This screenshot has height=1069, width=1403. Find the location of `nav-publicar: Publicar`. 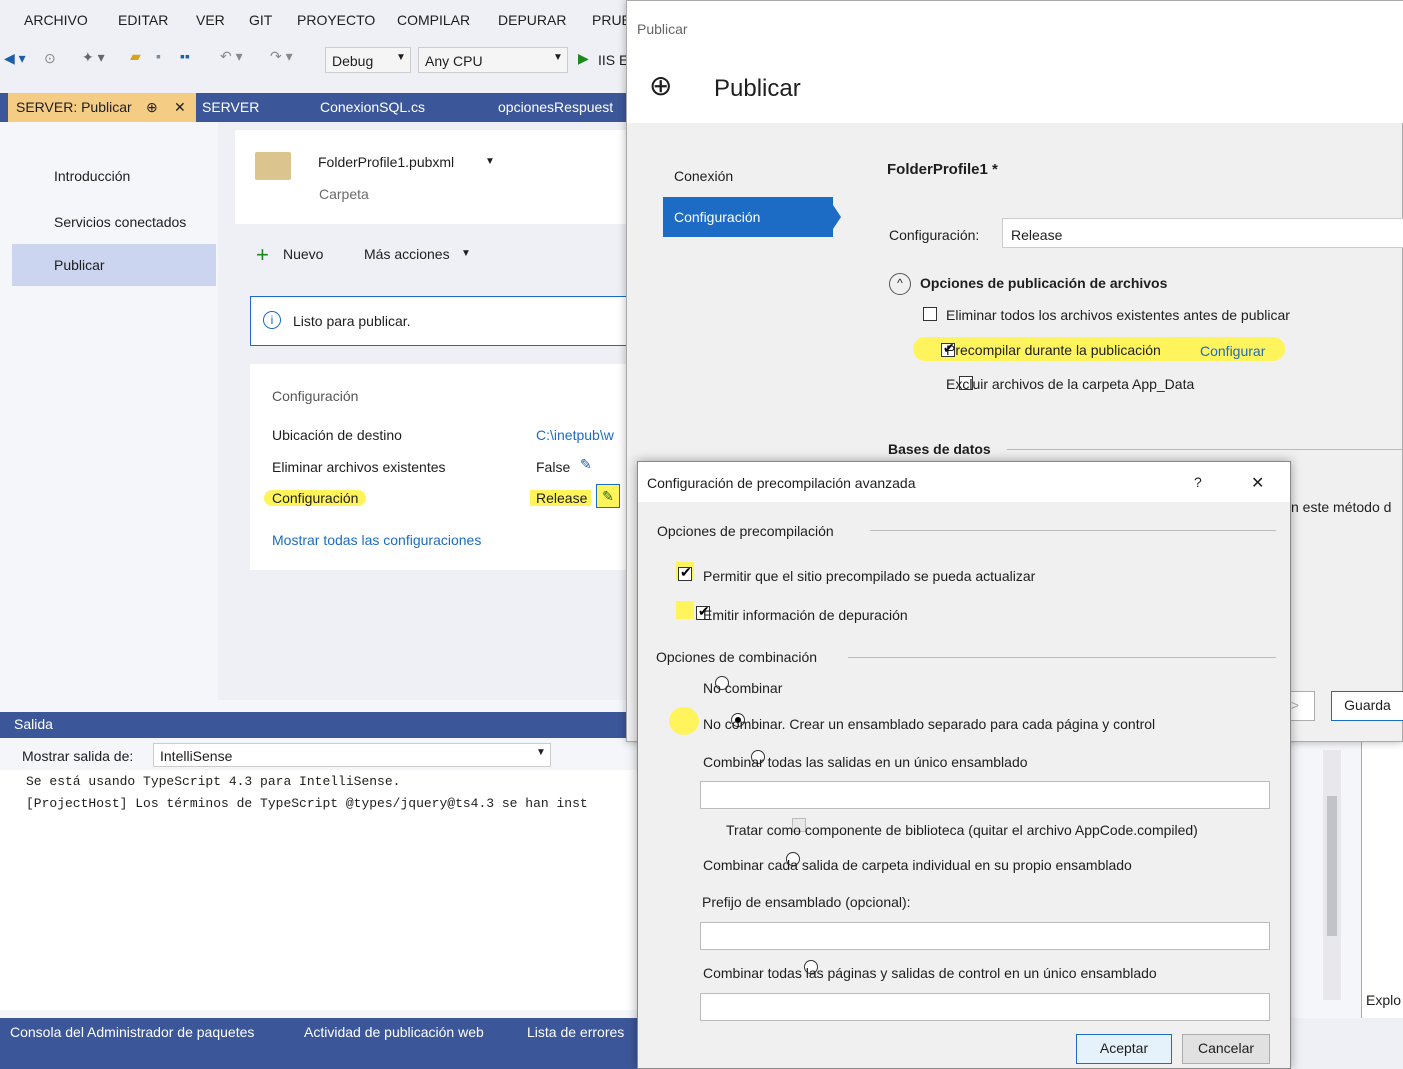

nav-publicar: Publicar is located at coordinates (114, 265).